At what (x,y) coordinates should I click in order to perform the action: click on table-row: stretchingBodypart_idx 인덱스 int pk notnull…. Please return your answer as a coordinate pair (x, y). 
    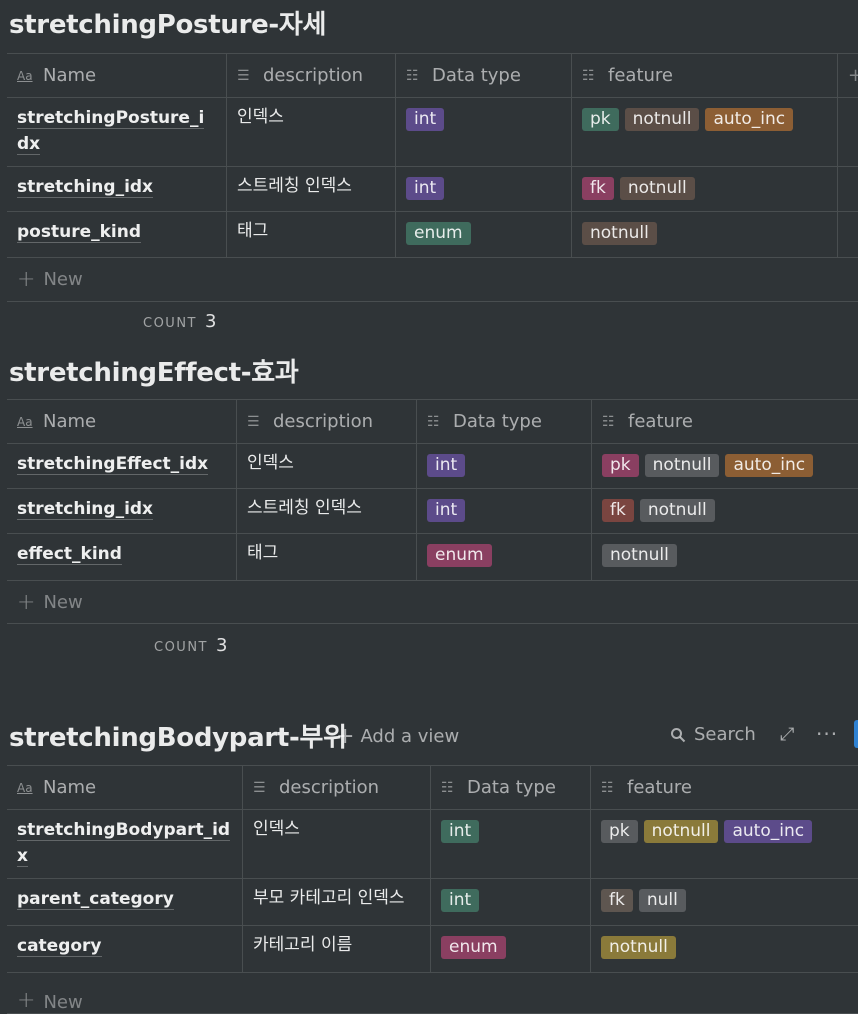
    Looking at the image, I should click on (432, 844).